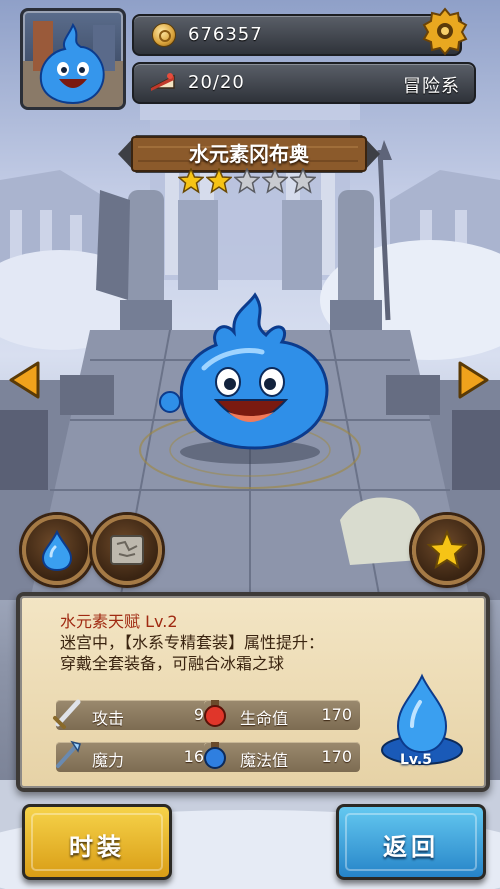 The height and width of the screenshot is (889, 500). What do you see at coordinates (108, 760) in the screenshot?
I see `magic-label: 魔力` at bounding box center [108, 760].